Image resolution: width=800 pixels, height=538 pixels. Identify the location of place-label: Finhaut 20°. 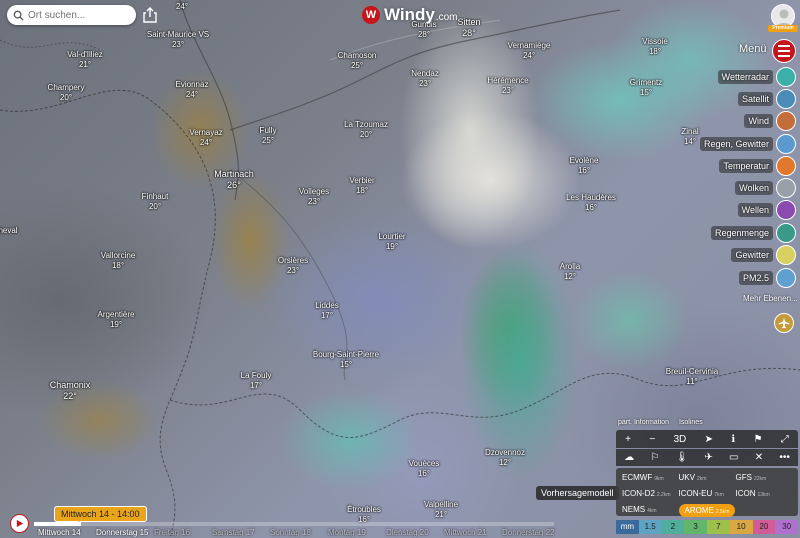
(155, 201).